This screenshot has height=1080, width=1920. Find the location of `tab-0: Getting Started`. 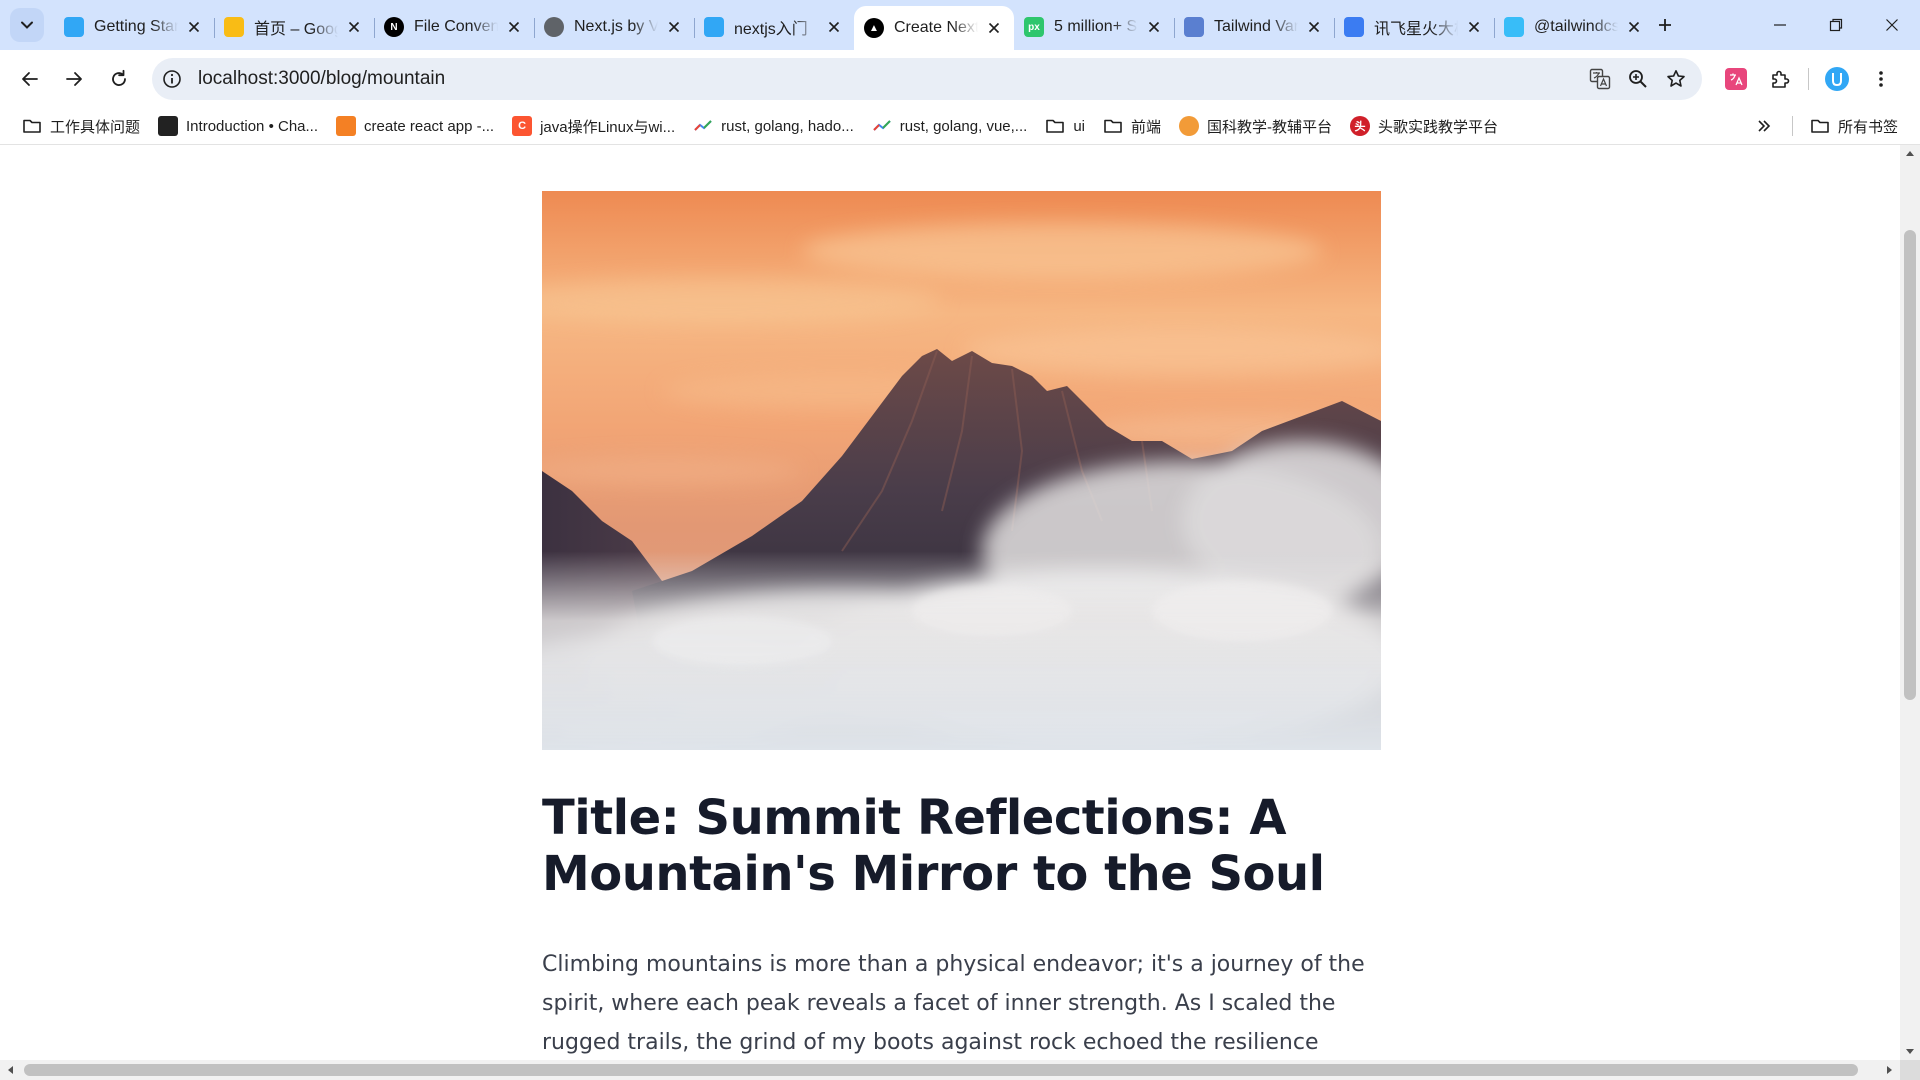

tab-0: Getting Started is located at coordinates (134, 27).